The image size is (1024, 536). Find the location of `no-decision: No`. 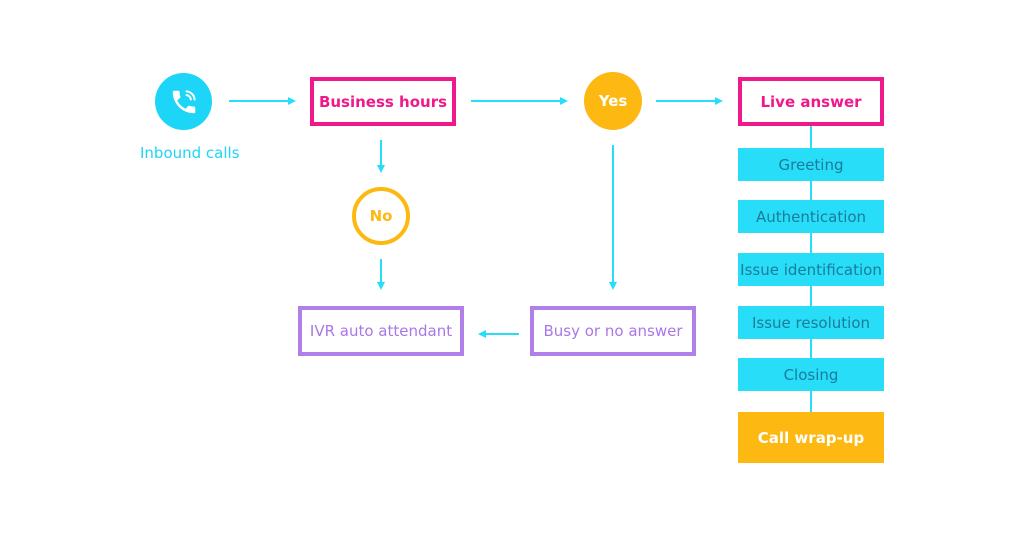

no-decision: No is located at coordinates (381, 216).